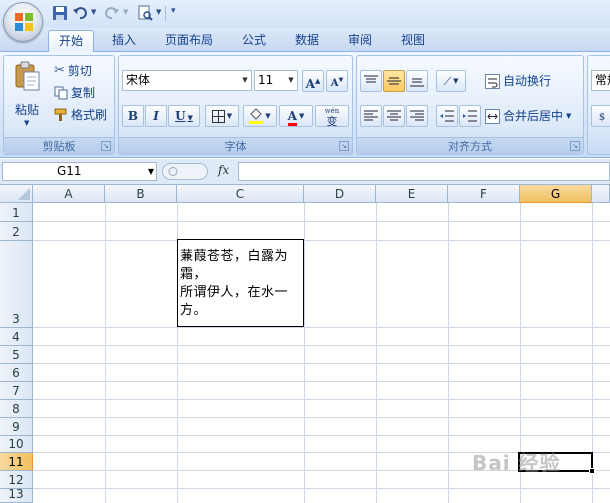 This screenshot has height=503, width=610. I want to click on phonetic-char: 变, so click(332, 121).